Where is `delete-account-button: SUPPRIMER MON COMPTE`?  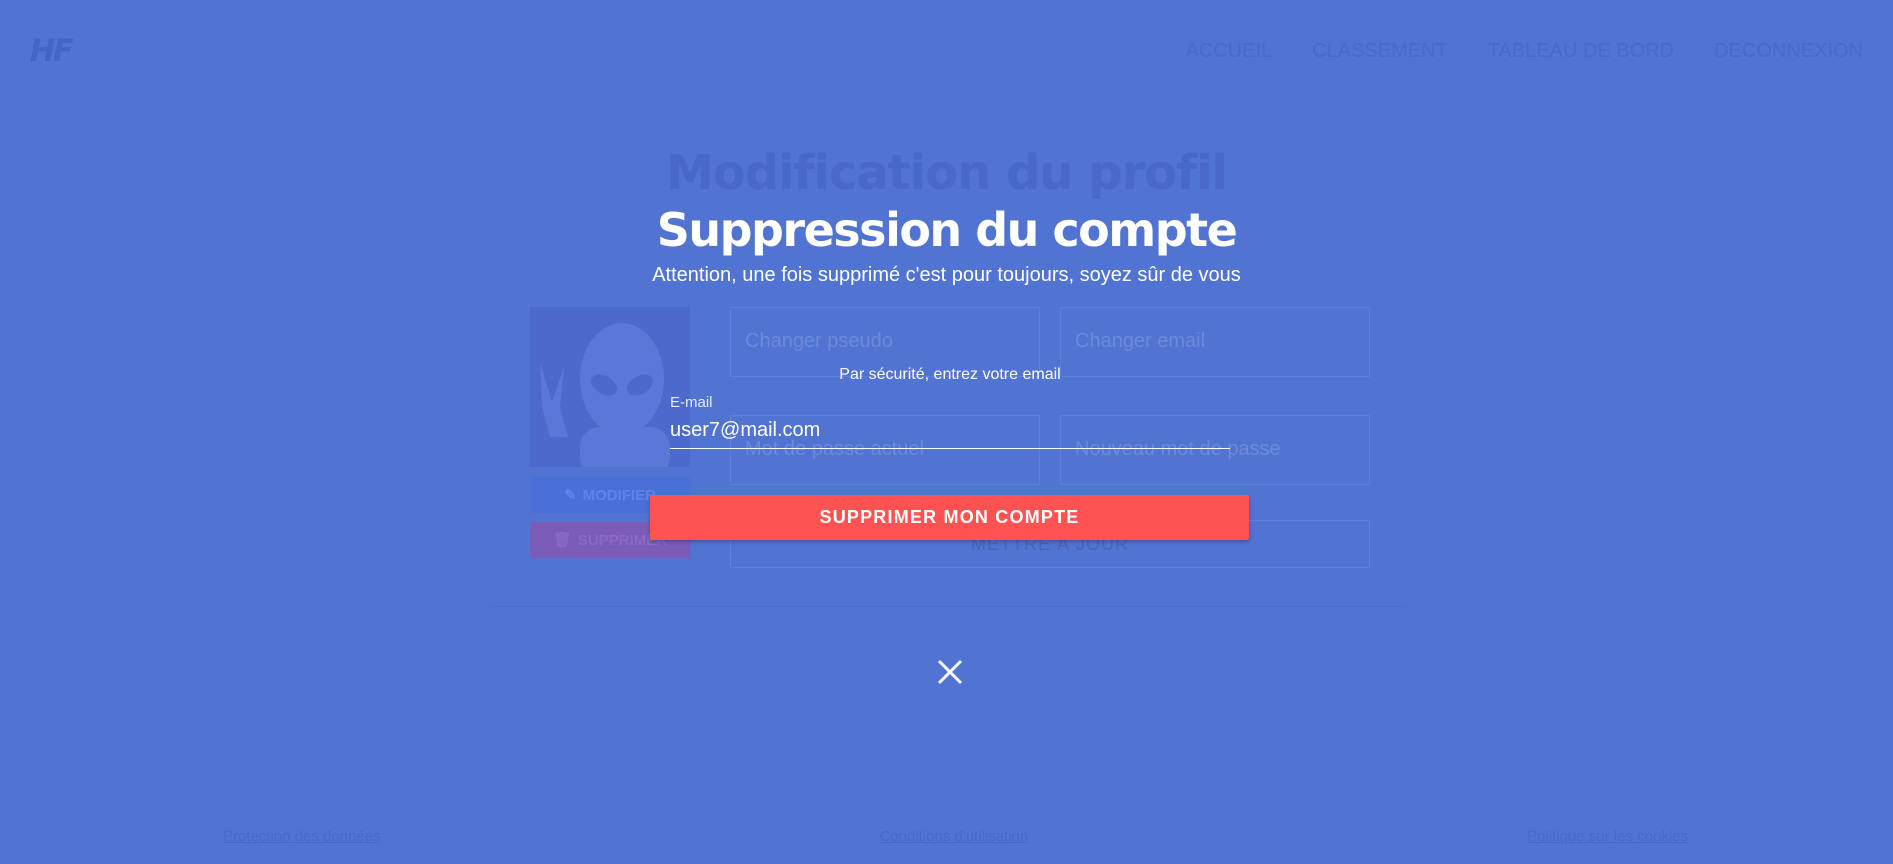
delete-account-button: SUPPRIMER MON COMPTE is located at coordinates (949, 517).